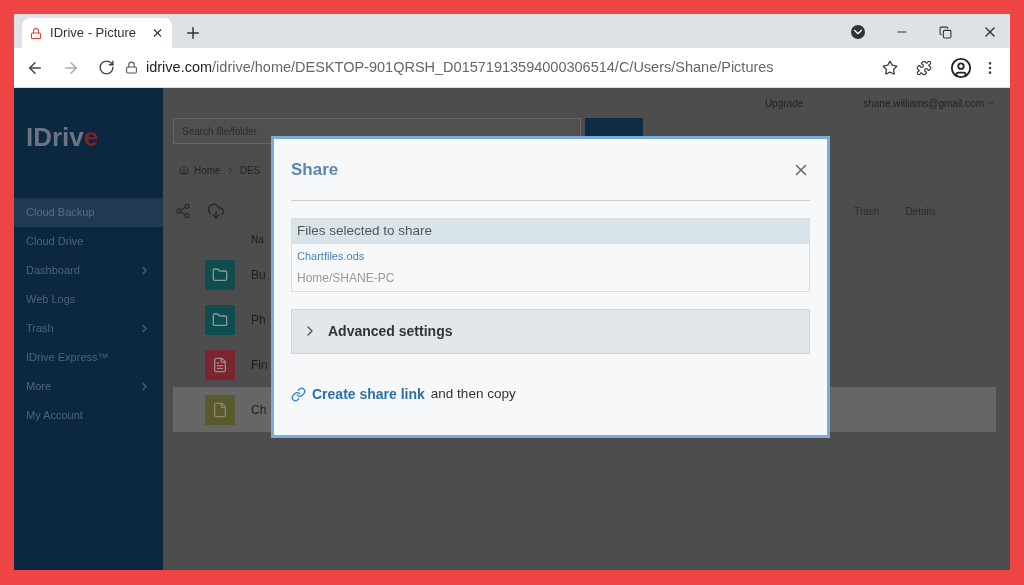  I want to click on dialog-title: Share, so click(315, 169).